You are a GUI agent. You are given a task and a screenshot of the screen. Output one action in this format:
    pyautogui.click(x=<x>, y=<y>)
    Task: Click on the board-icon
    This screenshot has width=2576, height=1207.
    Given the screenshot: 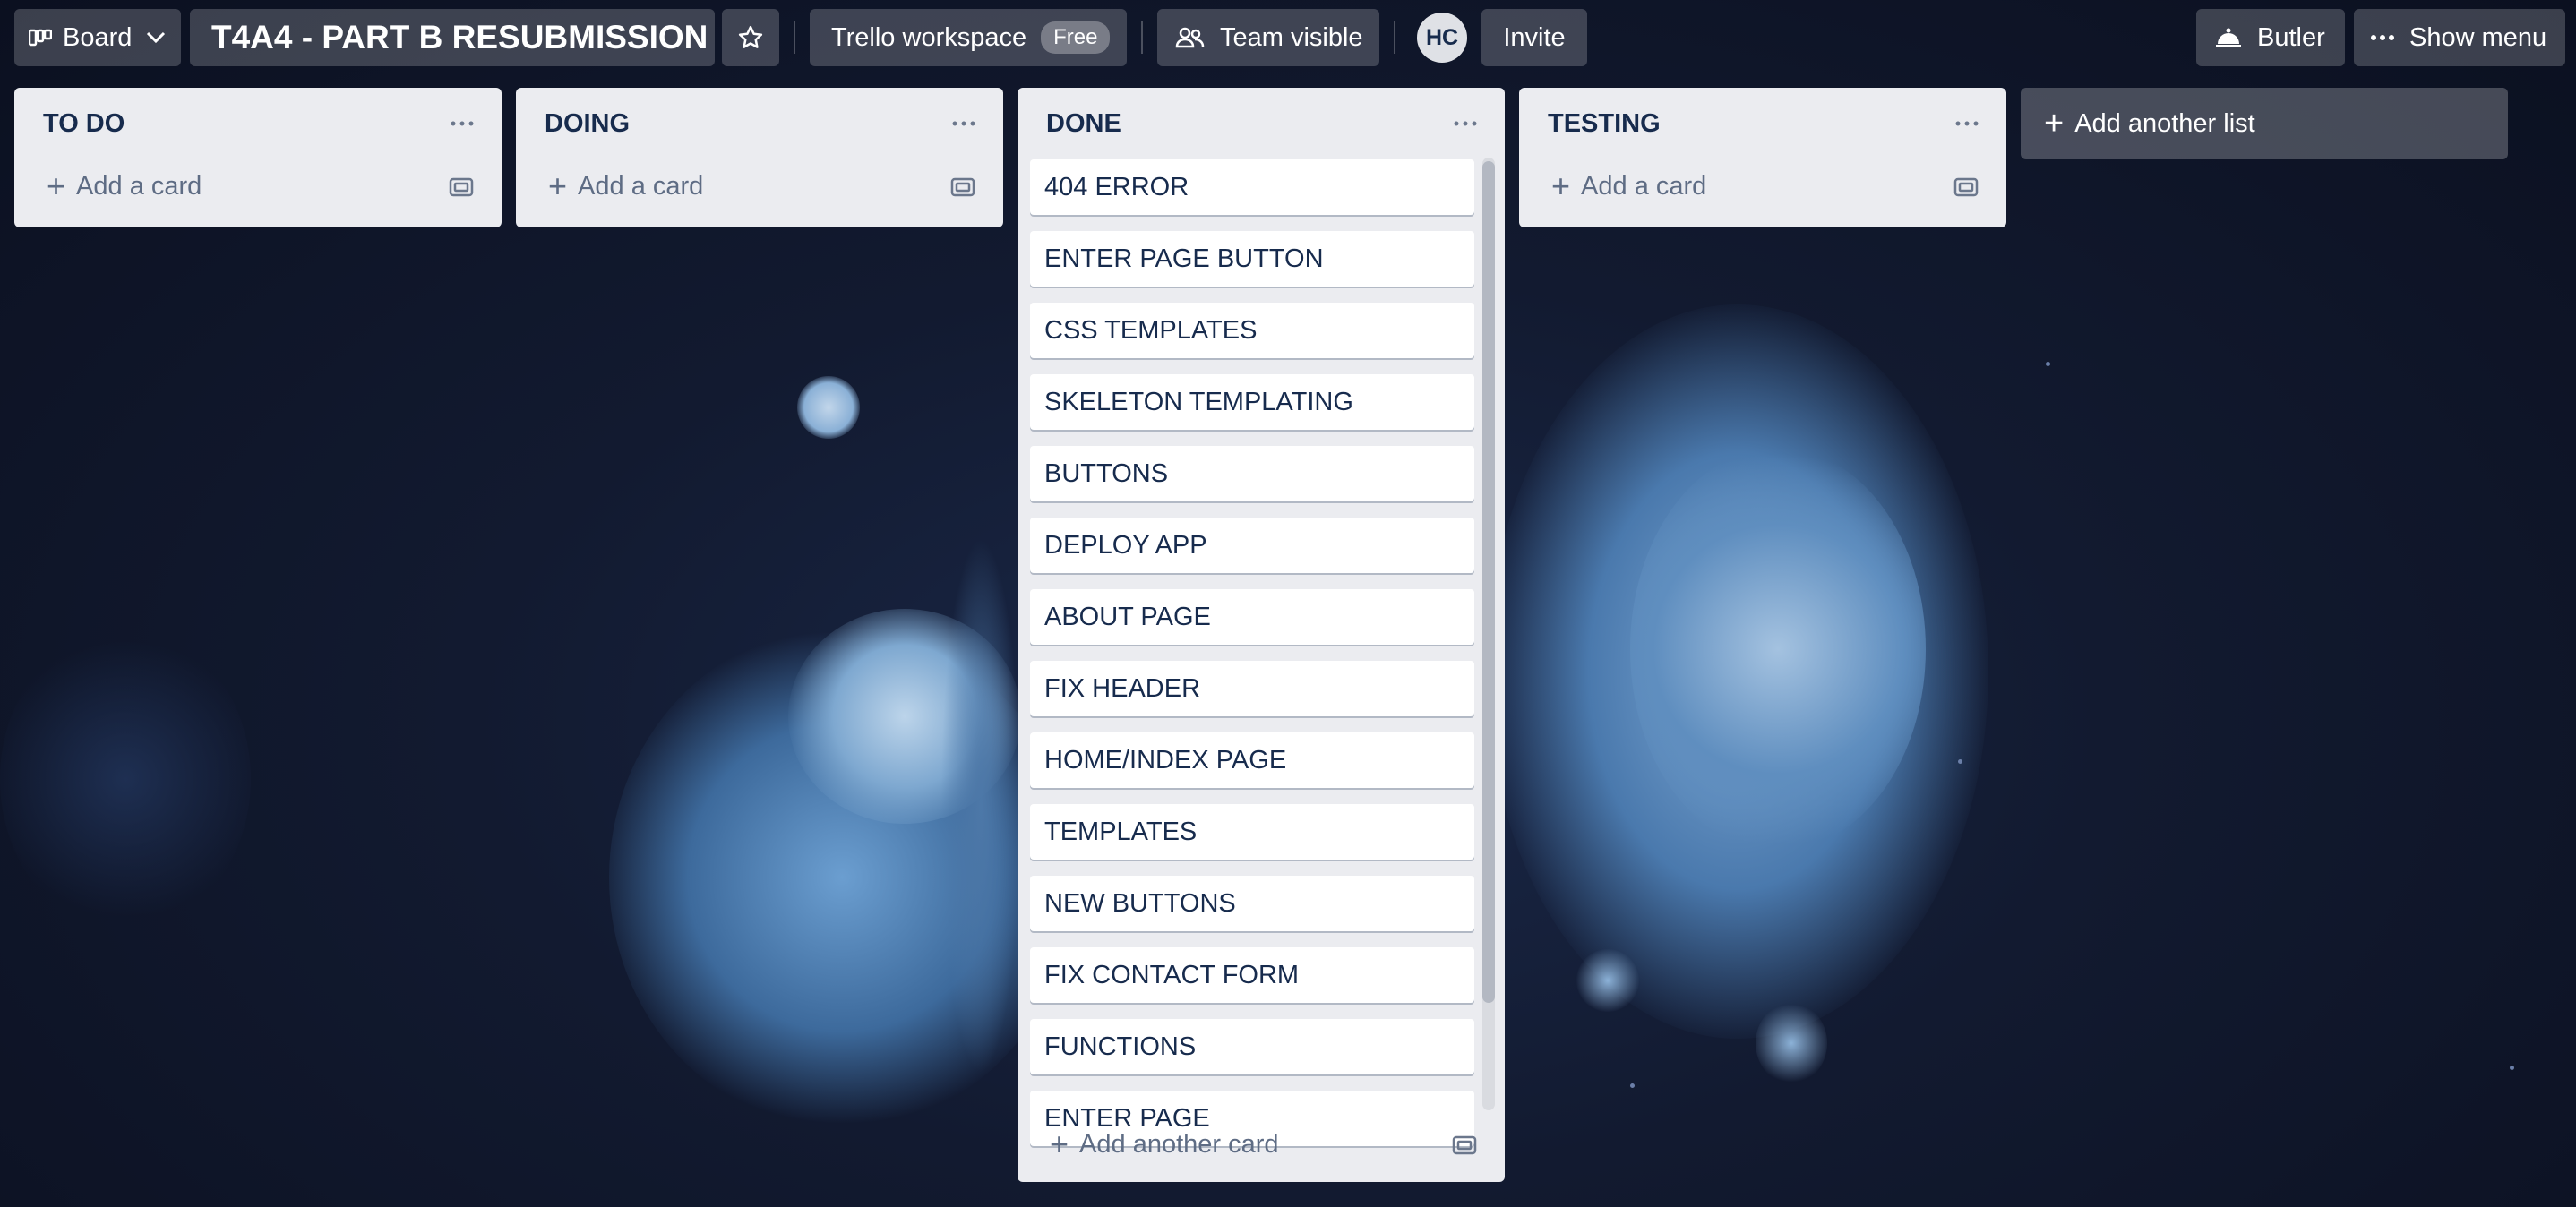 What is the action you would take?
    pyautogui.click(x=40, y=38)
    